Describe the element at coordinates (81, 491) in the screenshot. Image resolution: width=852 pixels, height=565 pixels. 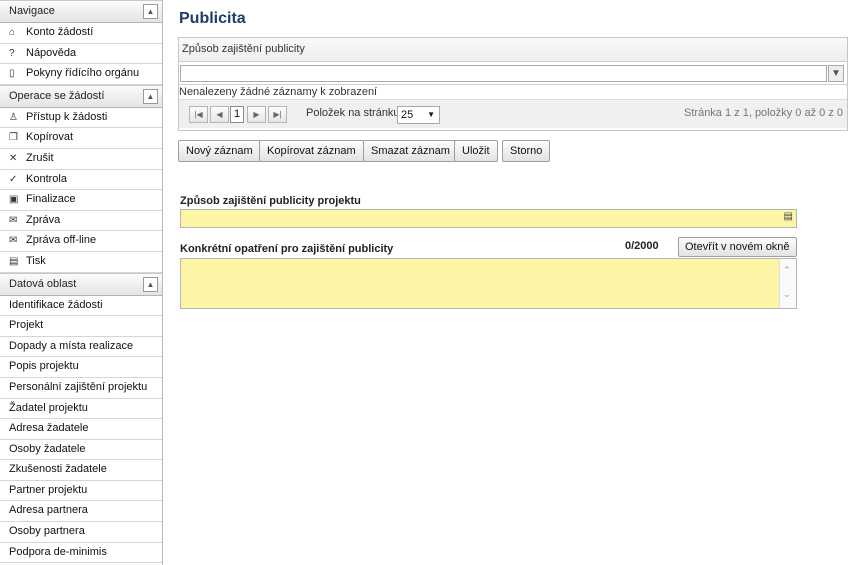
I see `nav-item-partner: Partner projektu` at that location.